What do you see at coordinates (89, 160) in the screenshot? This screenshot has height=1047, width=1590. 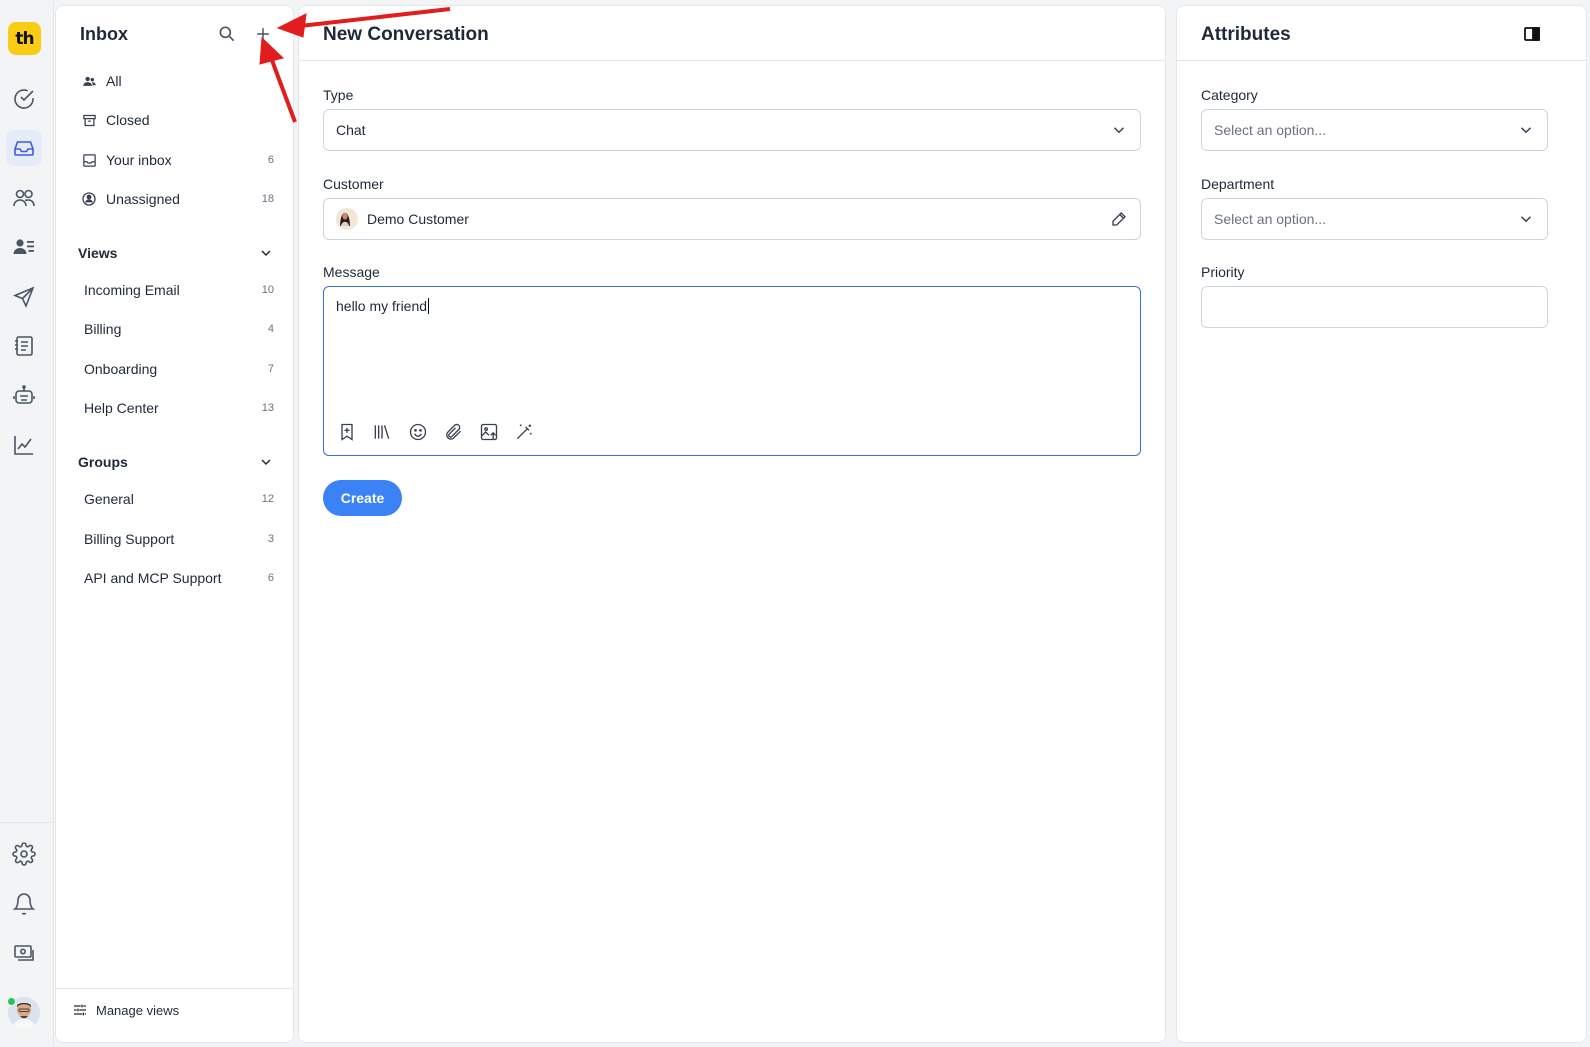 I see `tray-icon` at bounding box center [89, 160].